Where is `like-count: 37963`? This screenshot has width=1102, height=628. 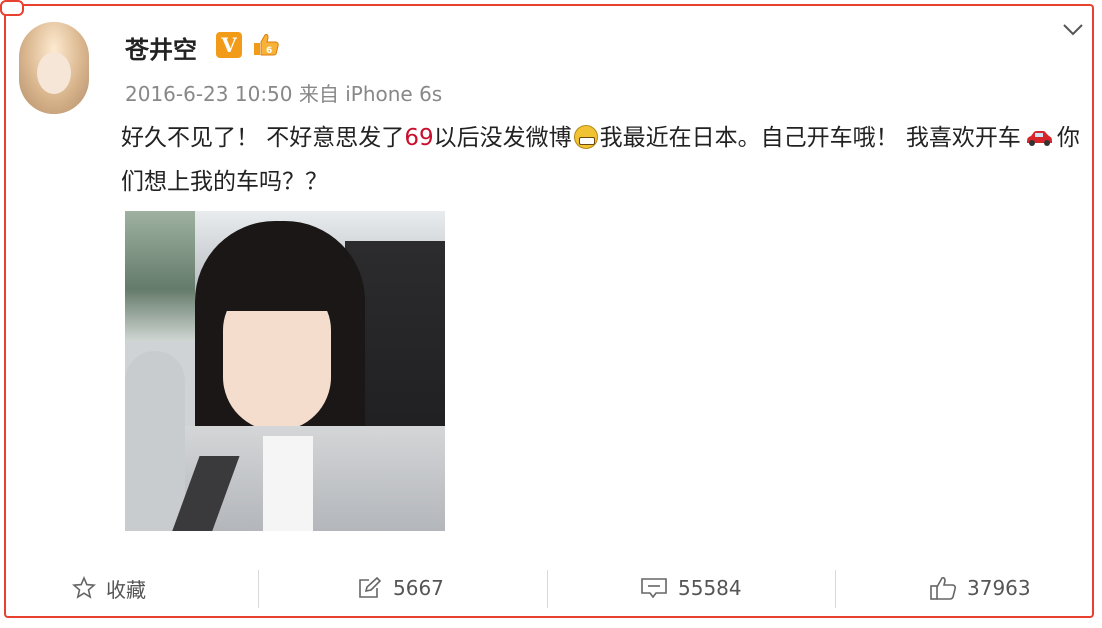 like-count: 37963 is located at coordinates (999, 588).